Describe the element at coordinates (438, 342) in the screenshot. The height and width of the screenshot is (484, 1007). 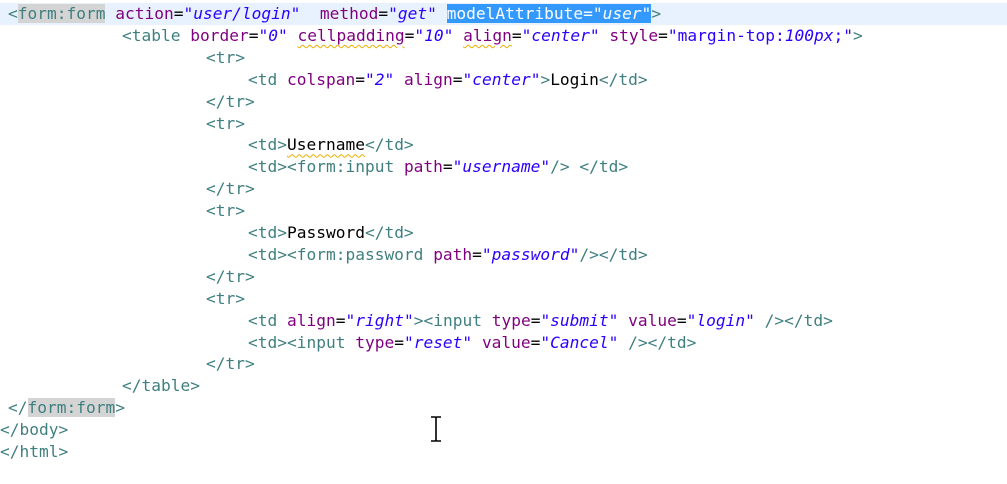
I see `code-token-val: "reset"` at that location.